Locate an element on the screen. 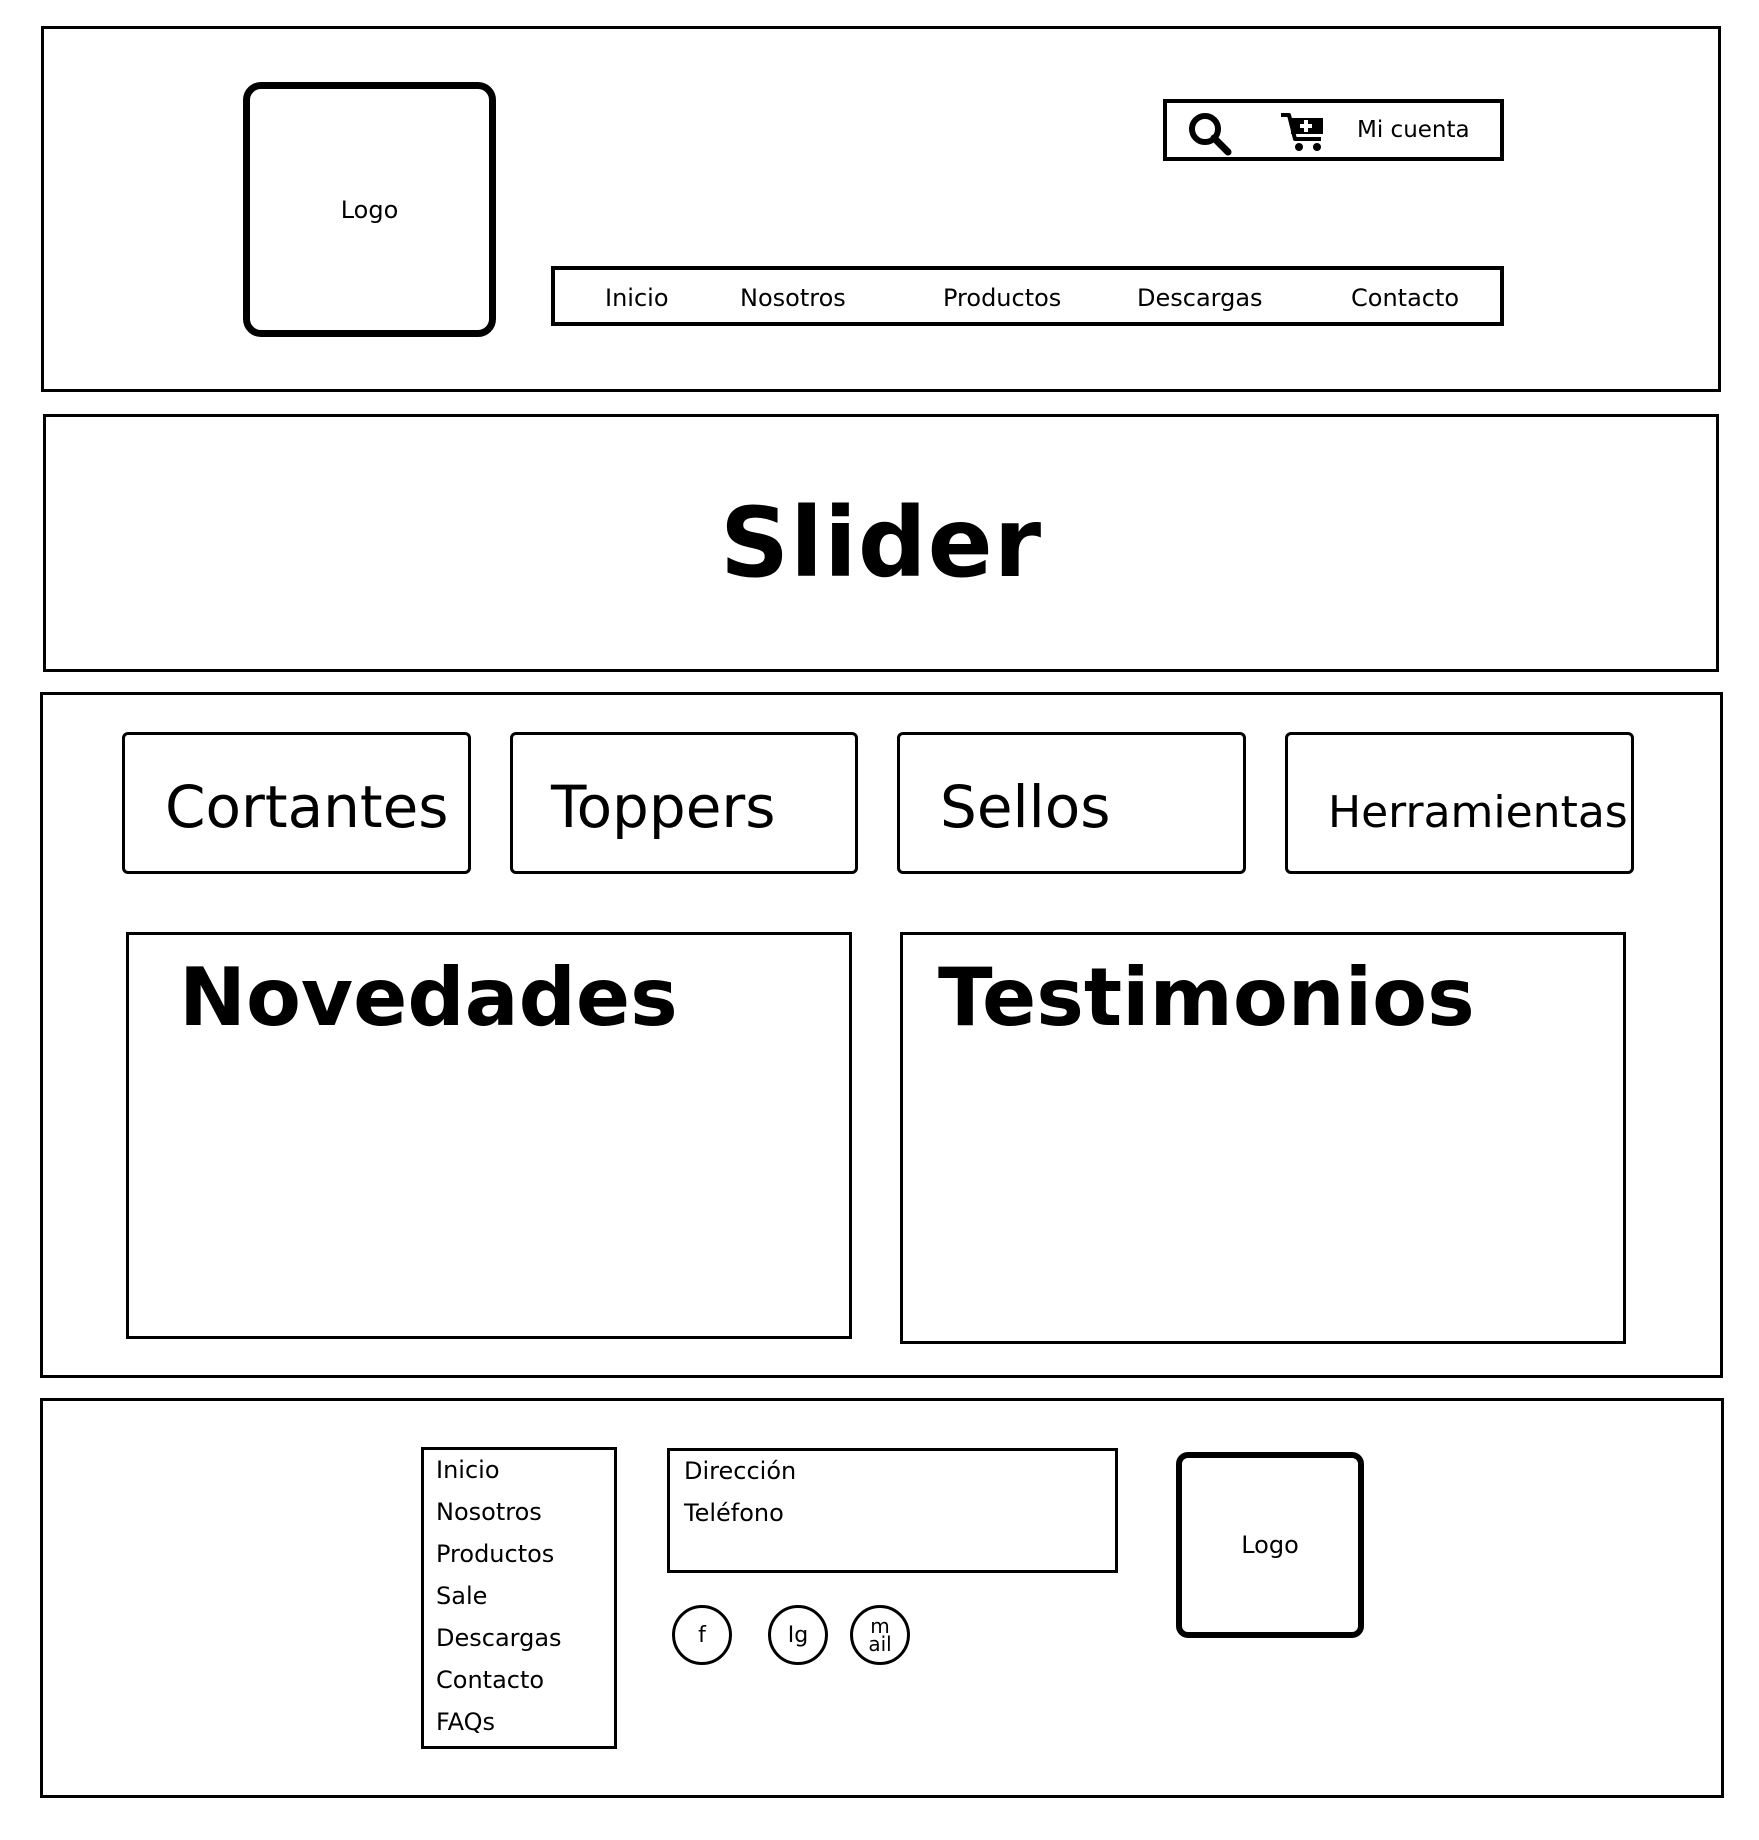 The width and height of the screenshot is (1759, 1840). category-button-herramientas: Herramientas is located at coordinates (1459, 803).